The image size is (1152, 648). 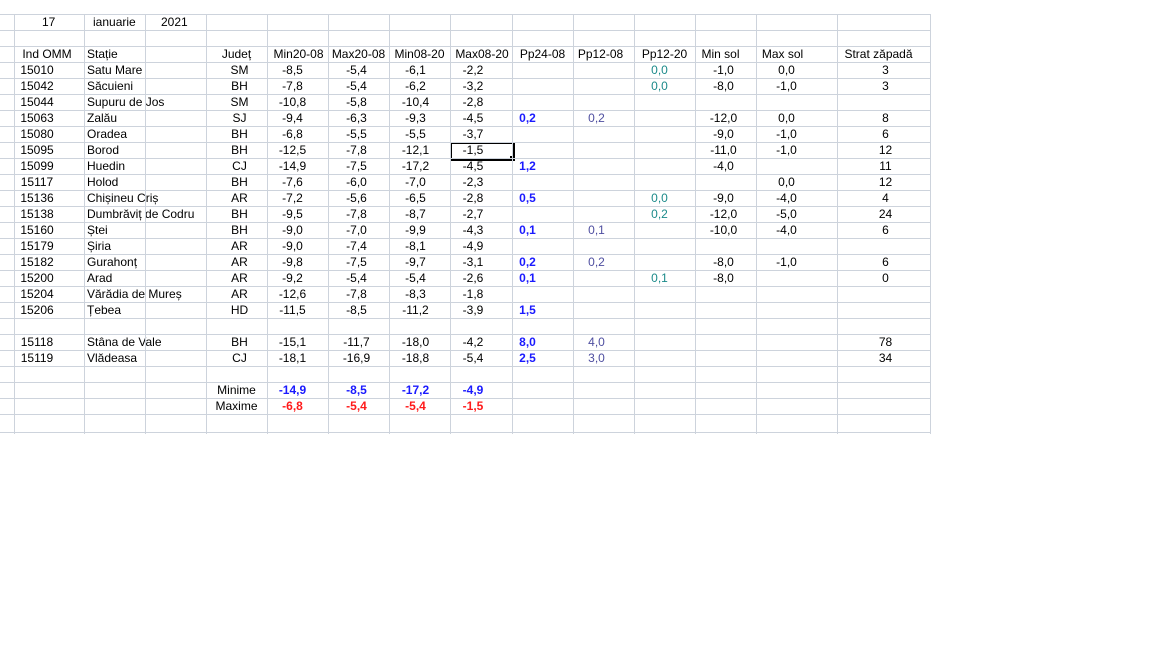 What do you see at coordinates (527, 358) in the screenshot?
I see `cell-pp2408: 2,5` at bounding box center [527, 358].